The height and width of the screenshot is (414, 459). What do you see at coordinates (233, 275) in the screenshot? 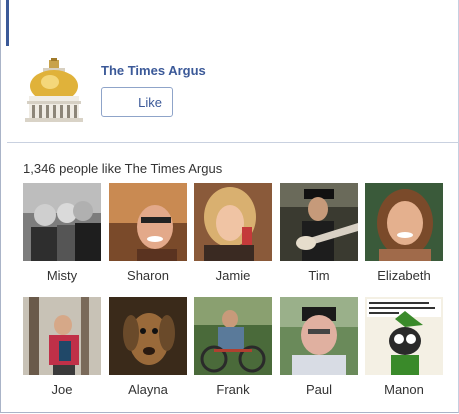
I see `fan-name: Jamie` at bounding box center [233, 275].